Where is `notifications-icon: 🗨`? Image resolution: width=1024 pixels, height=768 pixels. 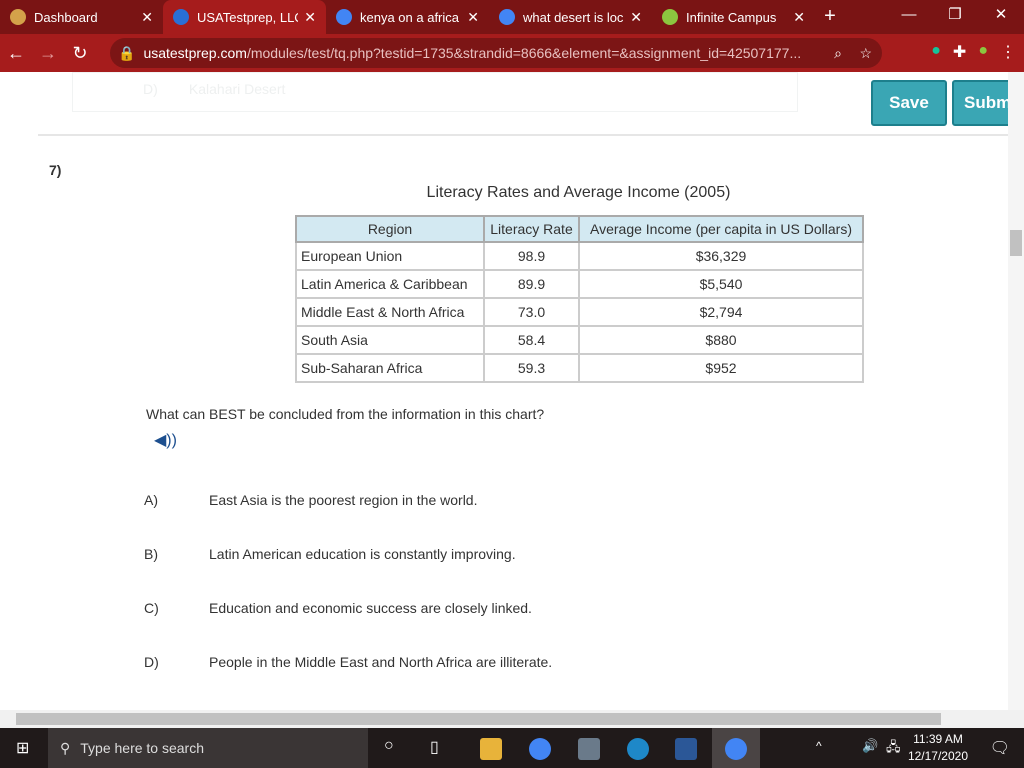 notifications-icon: 🗨 is located at coordinates (1000, 748).